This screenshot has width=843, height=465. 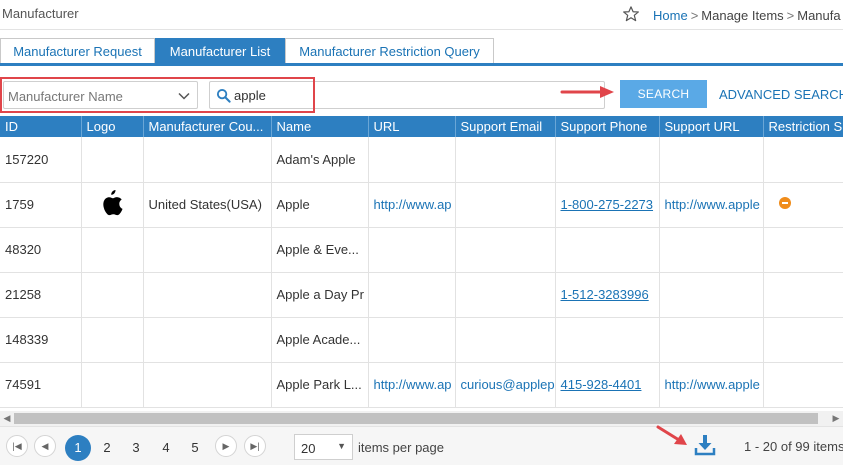 What do you see at coordinates (505, 126) in the screenshot?
I see `column-header-support-email: Support Email` at bounding box center [505, 126].